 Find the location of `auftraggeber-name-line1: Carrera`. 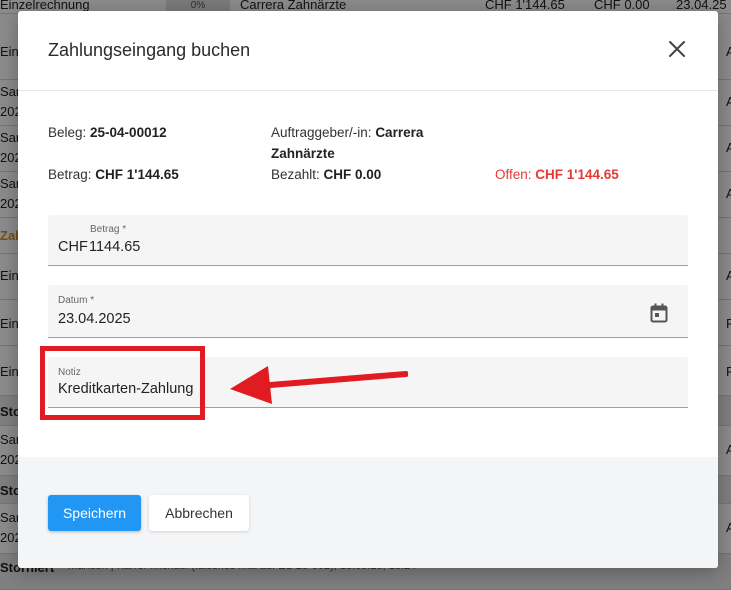

auftraggeber-name-line1: Carrera is located at coordinates (399, 132).